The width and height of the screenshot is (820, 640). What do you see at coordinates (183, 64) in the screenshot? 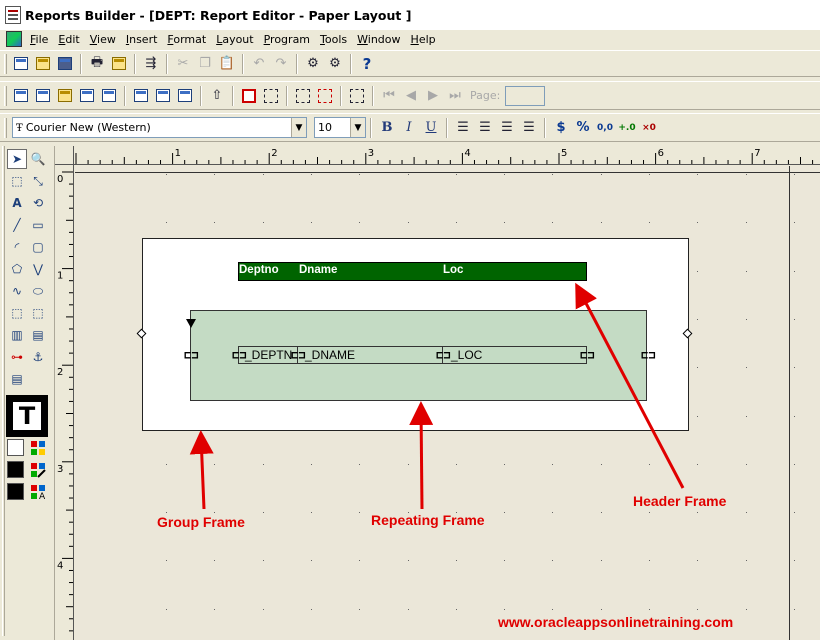
I see `cut-button: ✂` at bounding box center [183, 64].